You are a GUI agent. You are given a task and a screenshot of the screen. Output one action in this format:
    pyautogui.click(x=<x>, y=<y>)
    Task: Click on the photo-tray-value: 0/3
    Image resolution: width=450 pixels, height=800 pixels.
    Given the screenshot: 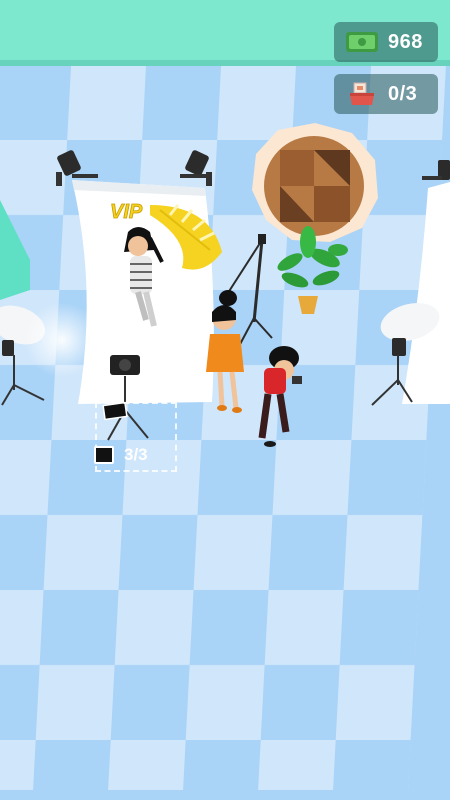 What is the action you would take?
    pyautogui.click(x=403, y=93)
    